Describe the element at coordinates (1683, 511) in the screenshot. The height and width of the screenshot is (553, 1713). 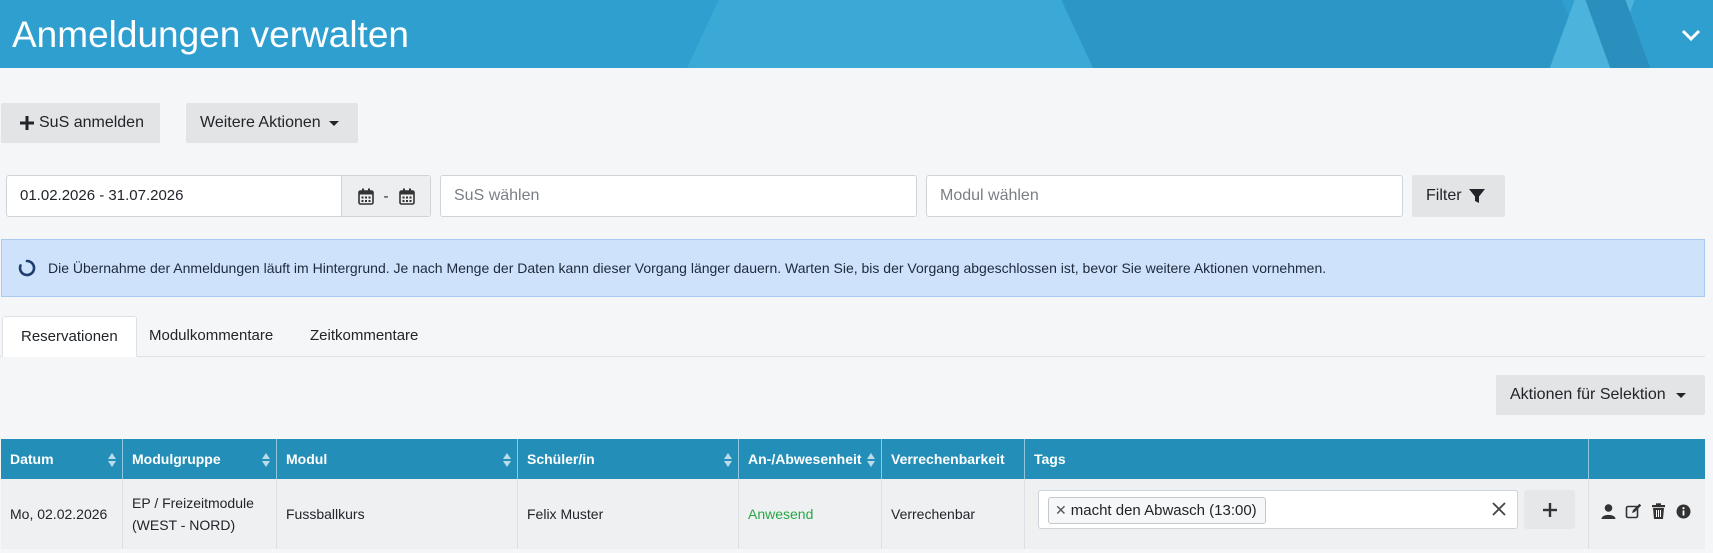
I see `info-icon` at that location.